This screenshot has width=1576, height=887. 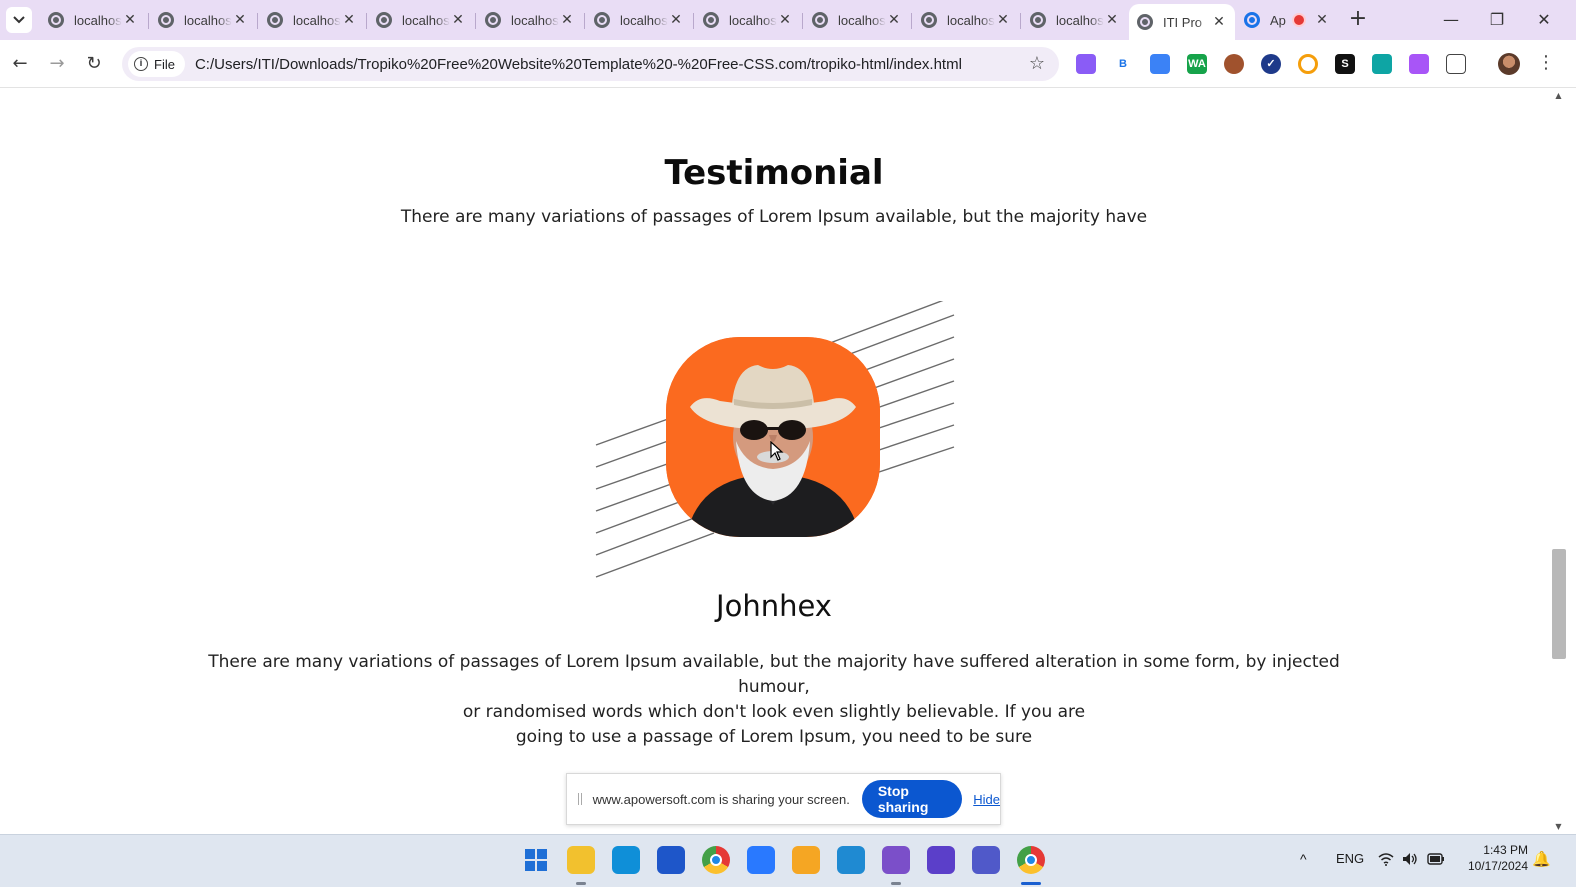 What do you see at coordinates (1558, 461) in the screenshot?
I see `vertical-scrollbar: ▲ ▼` at bounding box center [1558, 461].